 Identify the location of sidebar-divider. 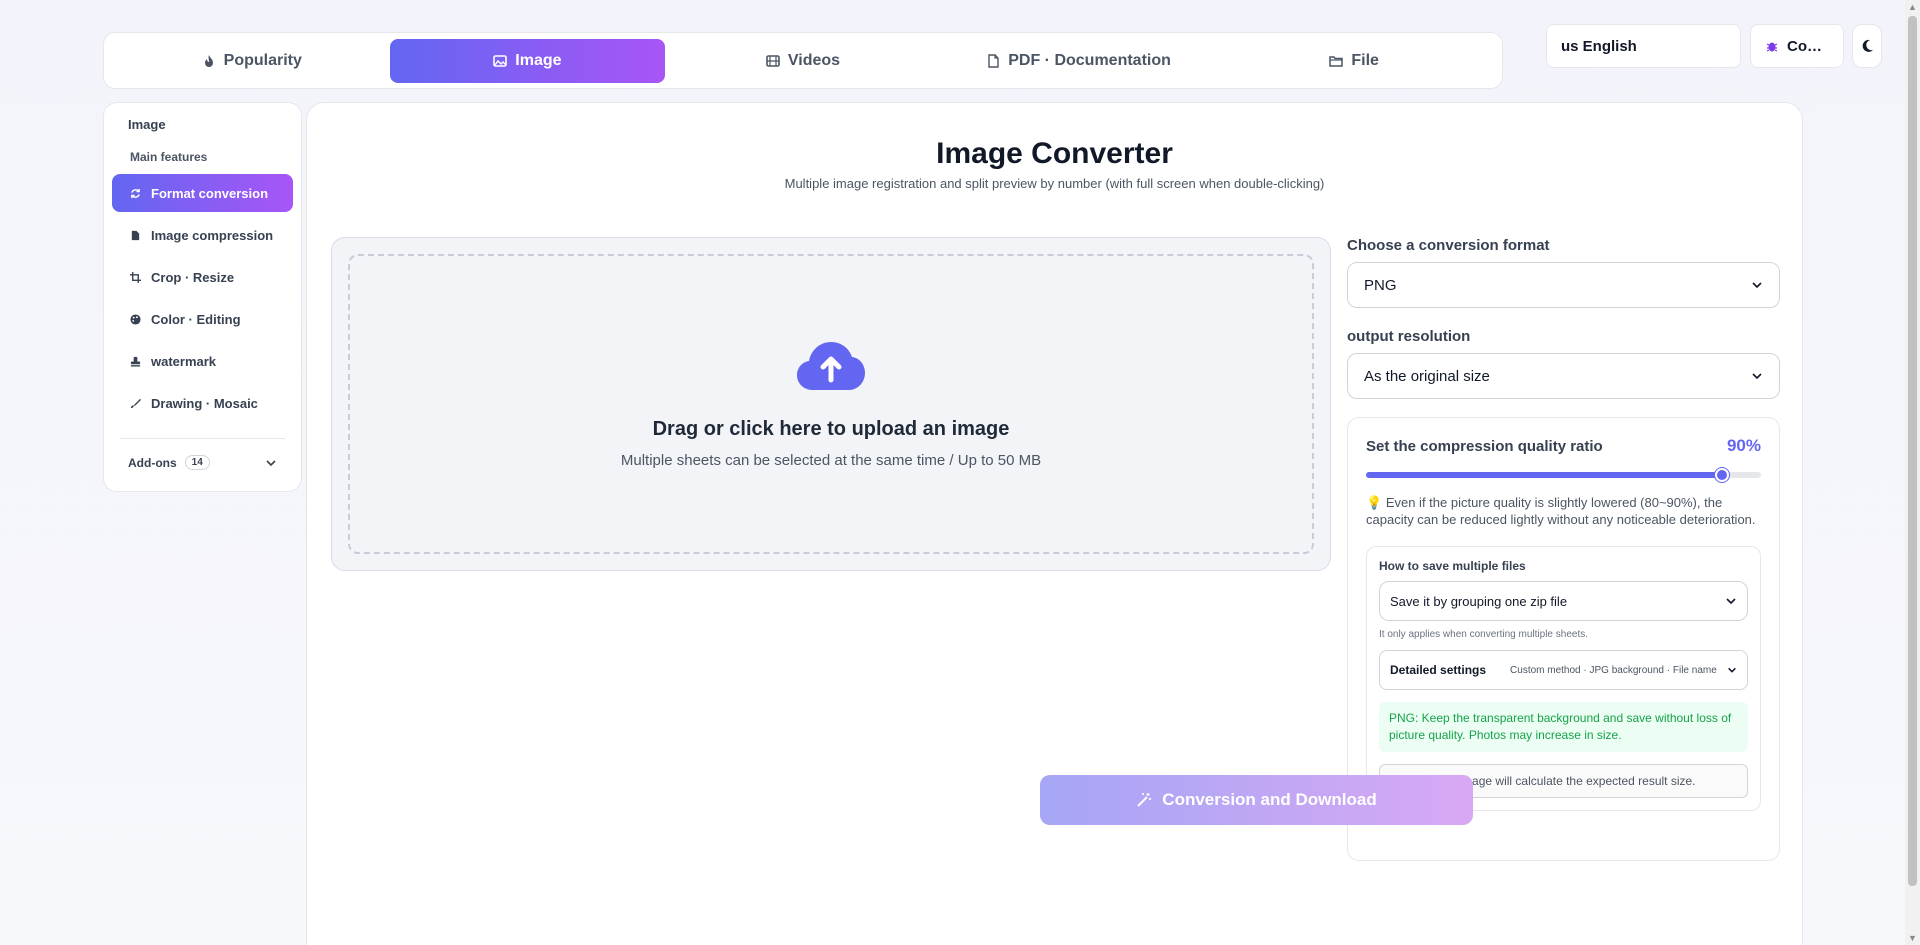
(202, 438).